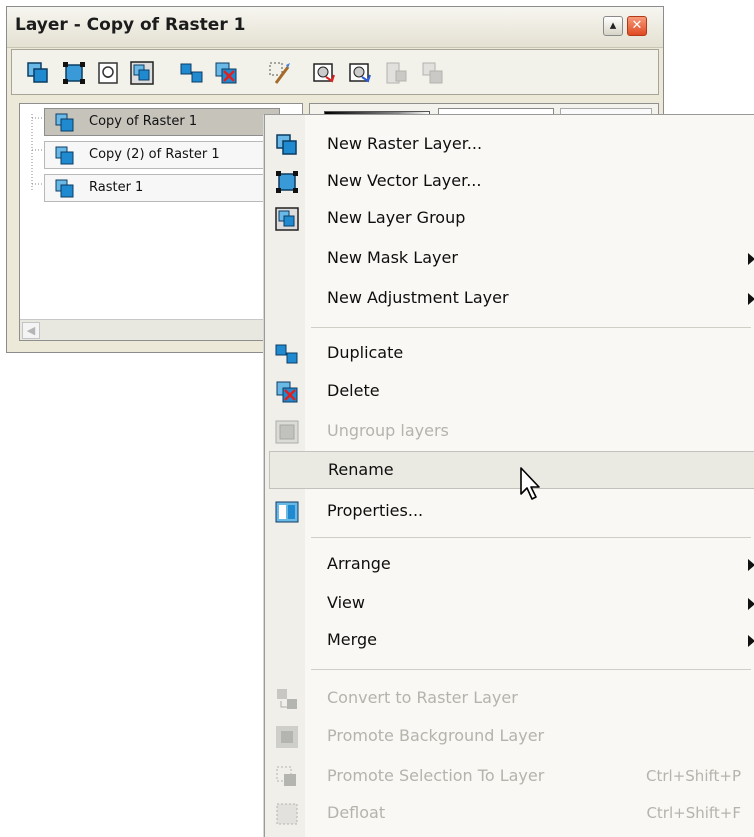  I want to click on menu-item-label: New Layer Group, so click(396, 217).